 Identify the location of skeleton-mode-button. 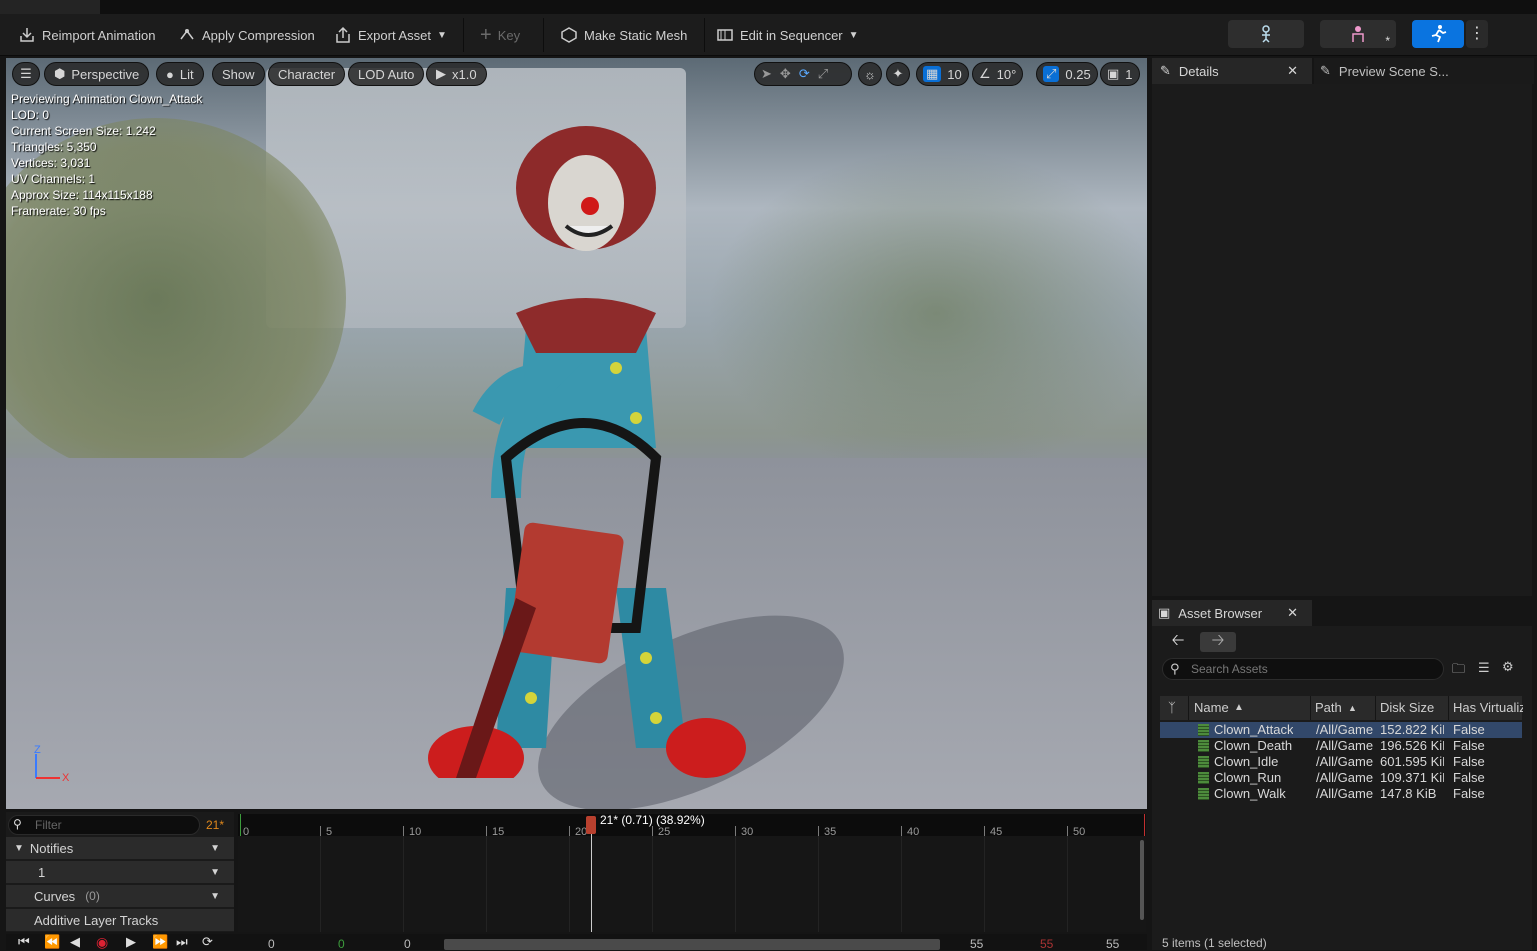
(1266, 34).